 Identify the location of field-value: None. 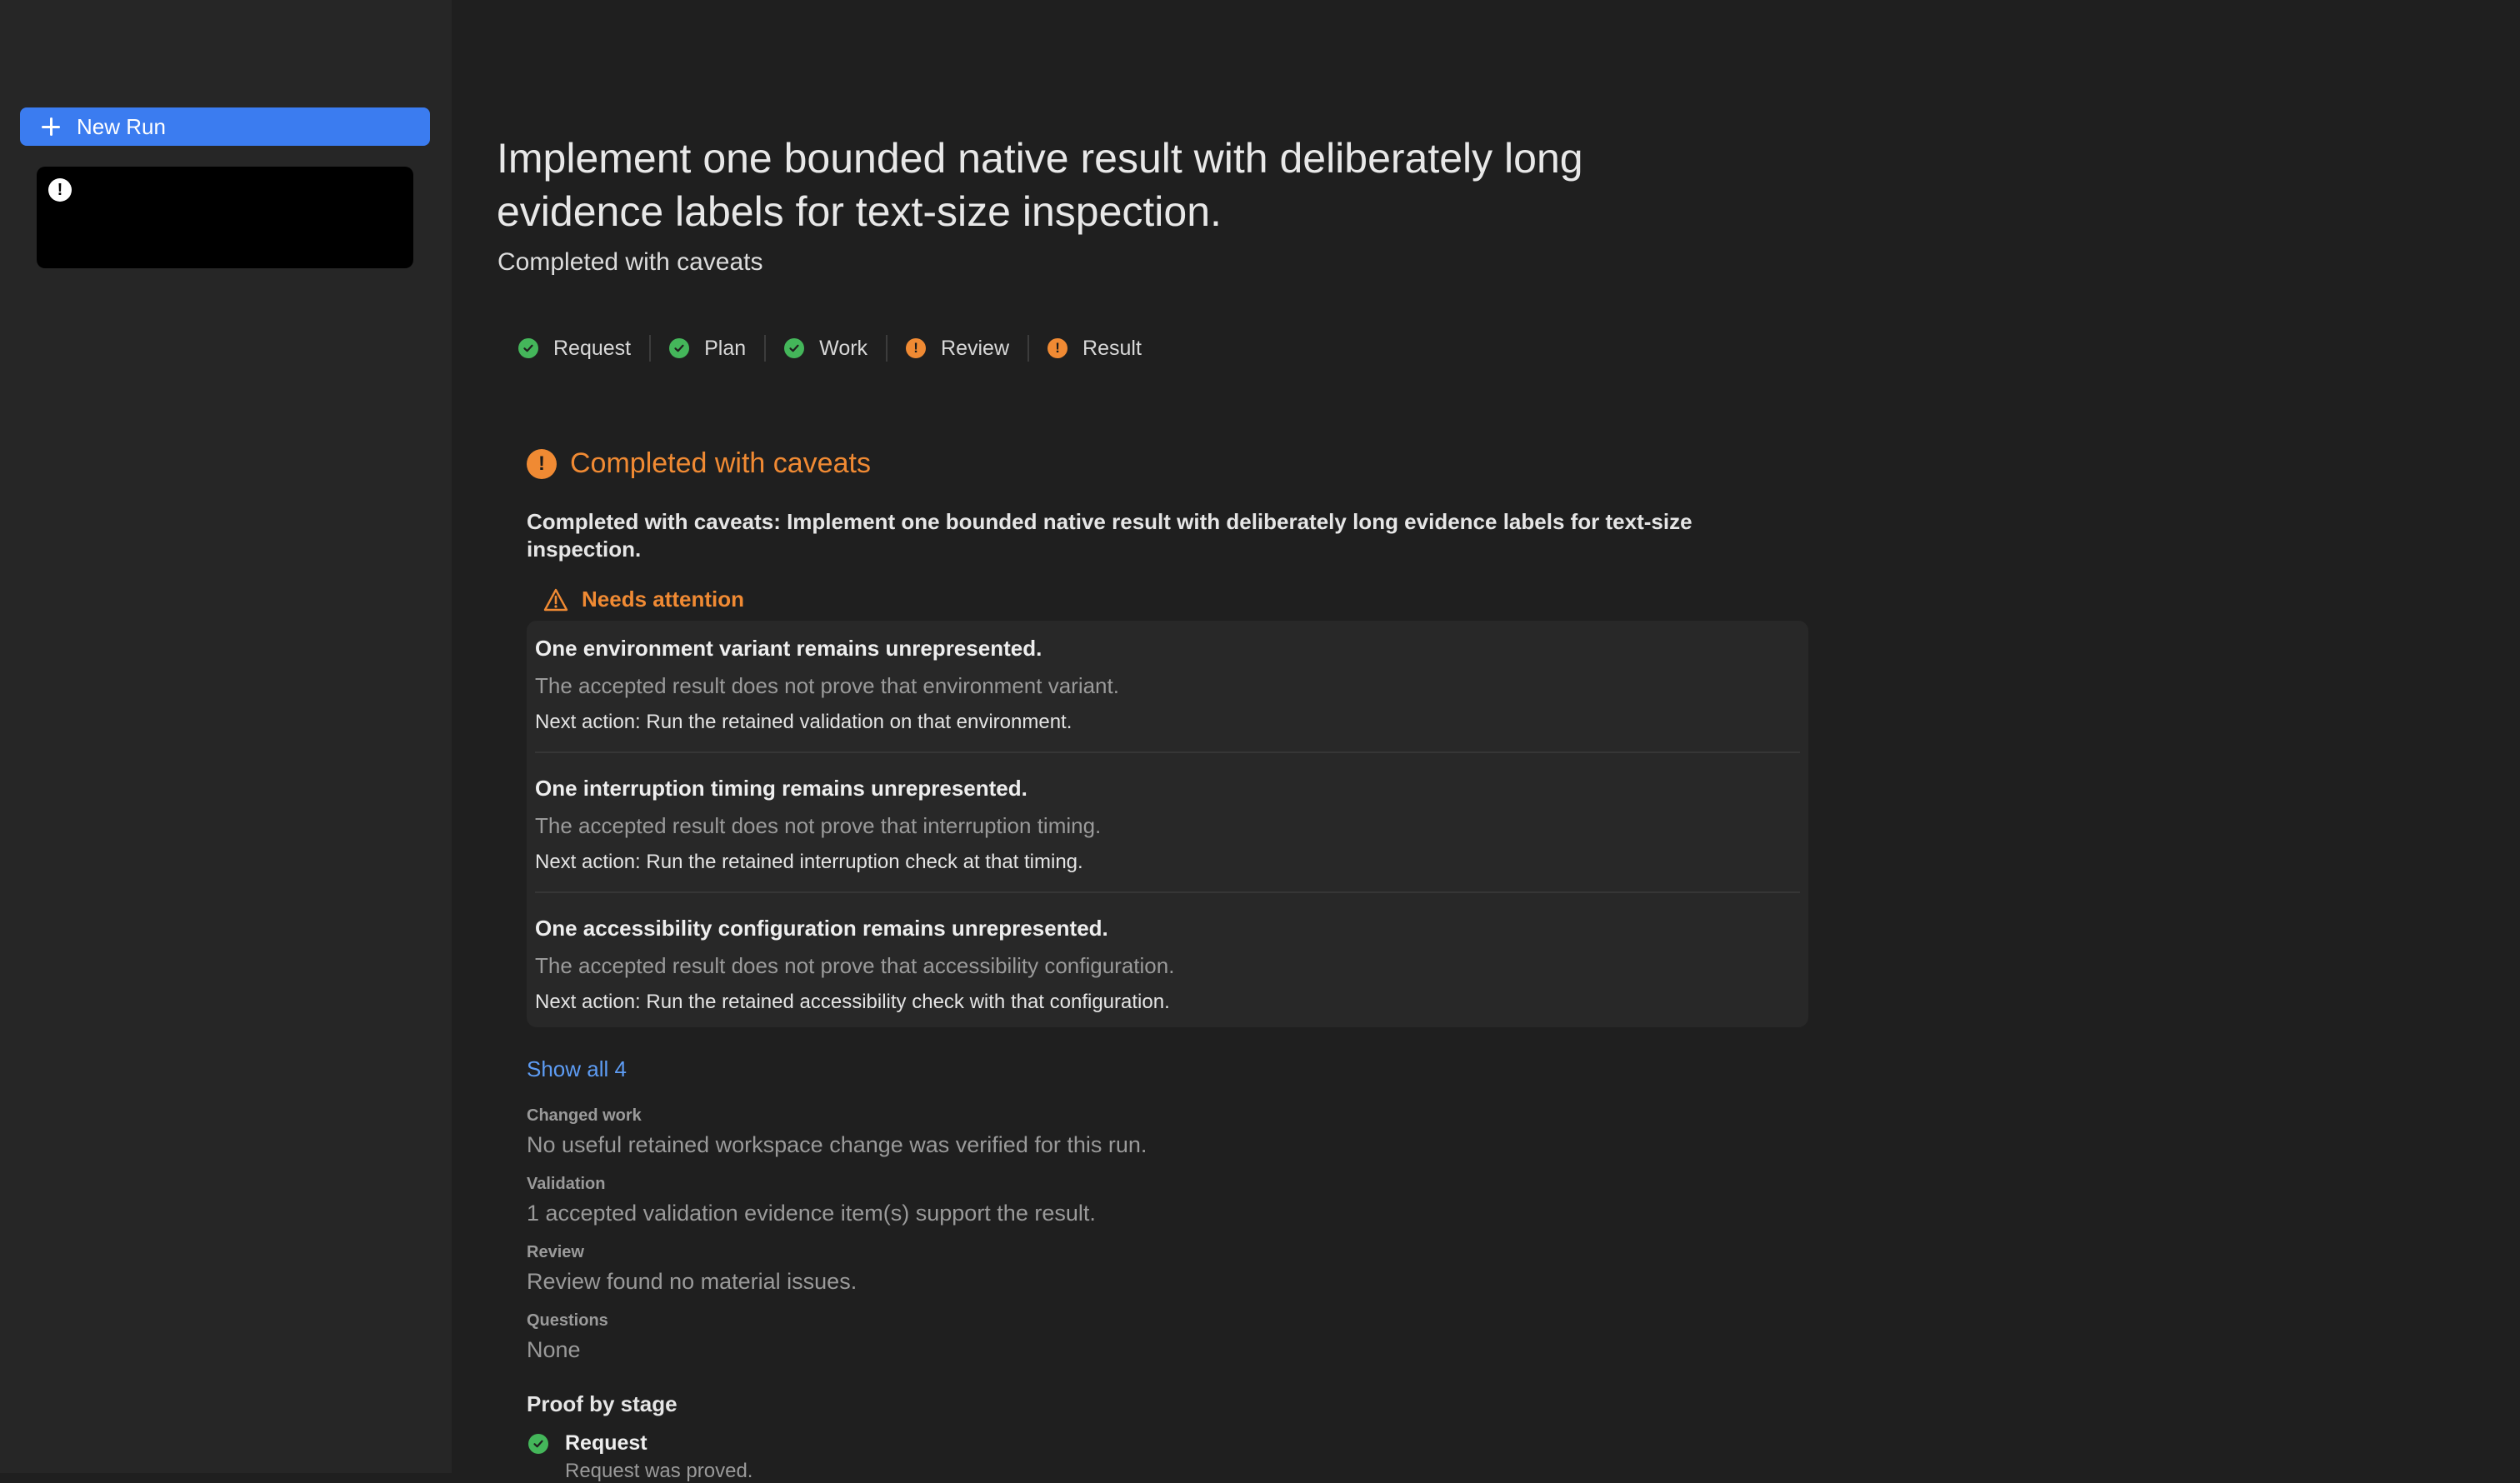
(554, 1349).